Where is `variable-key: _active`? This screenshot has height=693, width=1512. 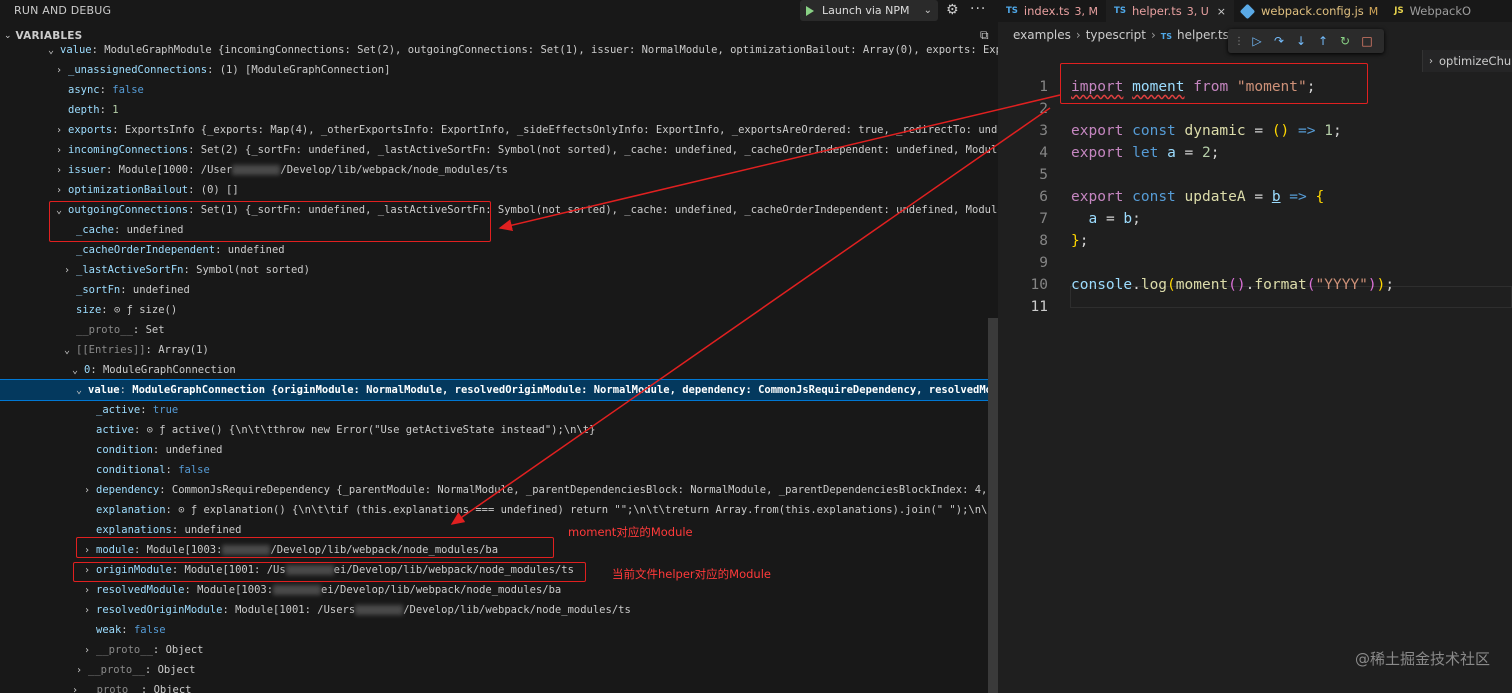 variable-key: _active is located at coordinates (118, 410).